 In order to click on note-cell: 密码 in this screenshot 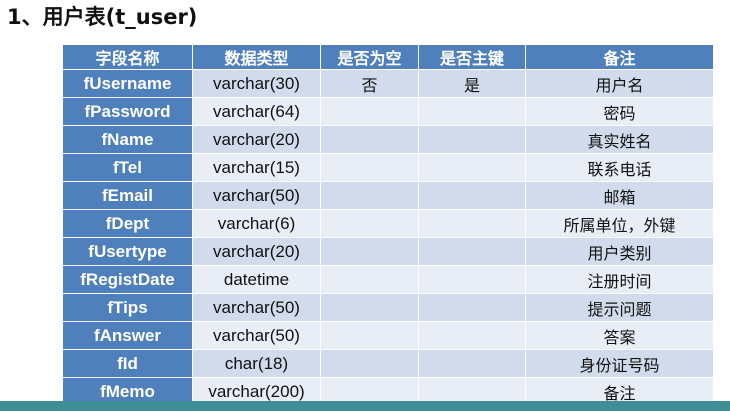, I will do `click(619, 111)`.